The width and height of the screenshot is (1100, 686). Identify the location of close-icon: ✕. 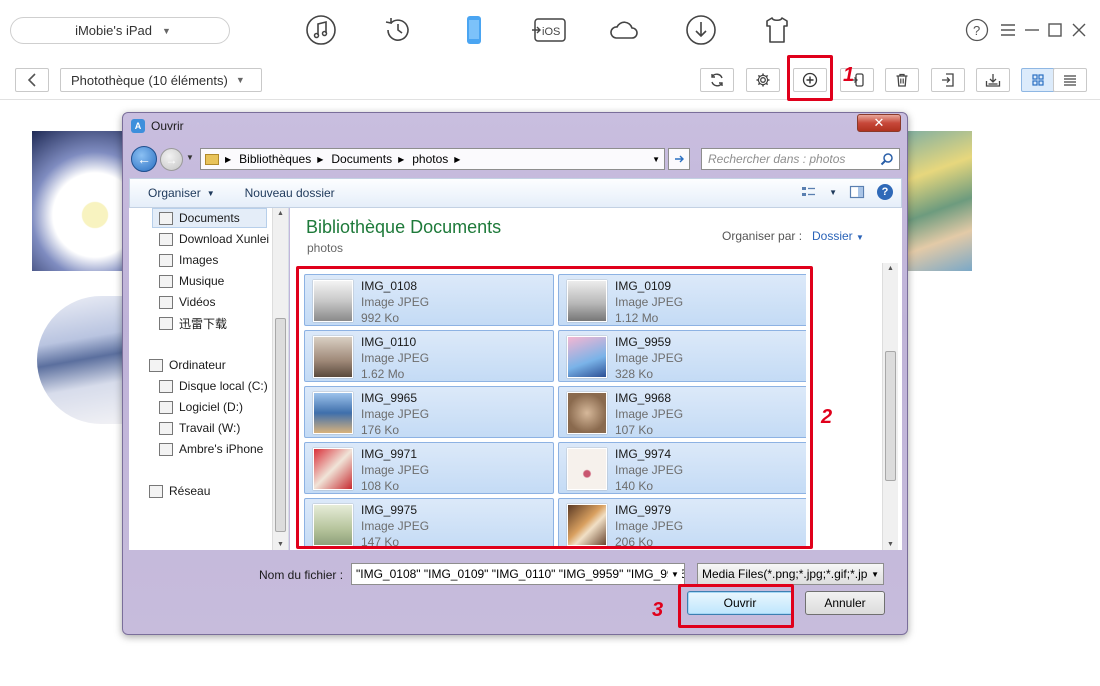
(879, 122).